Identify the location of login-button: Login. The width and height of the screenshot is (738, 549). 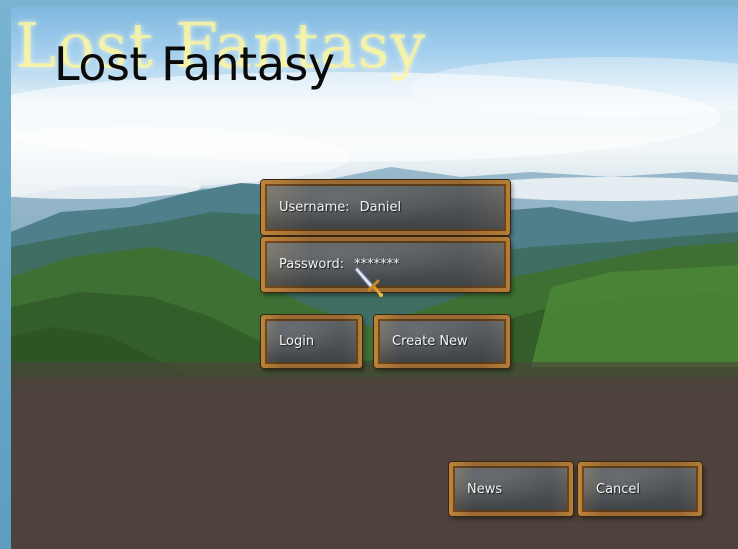
(311, 341).